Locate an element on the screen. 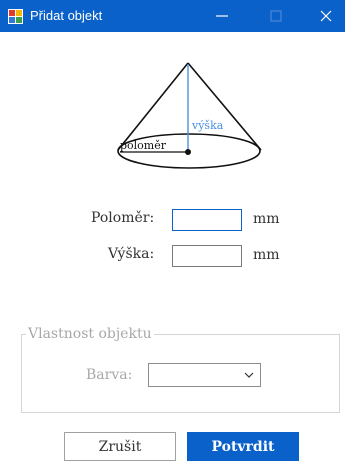 This screenshot has height=473, width=345. close-icon is located at coordinates (326, 16).